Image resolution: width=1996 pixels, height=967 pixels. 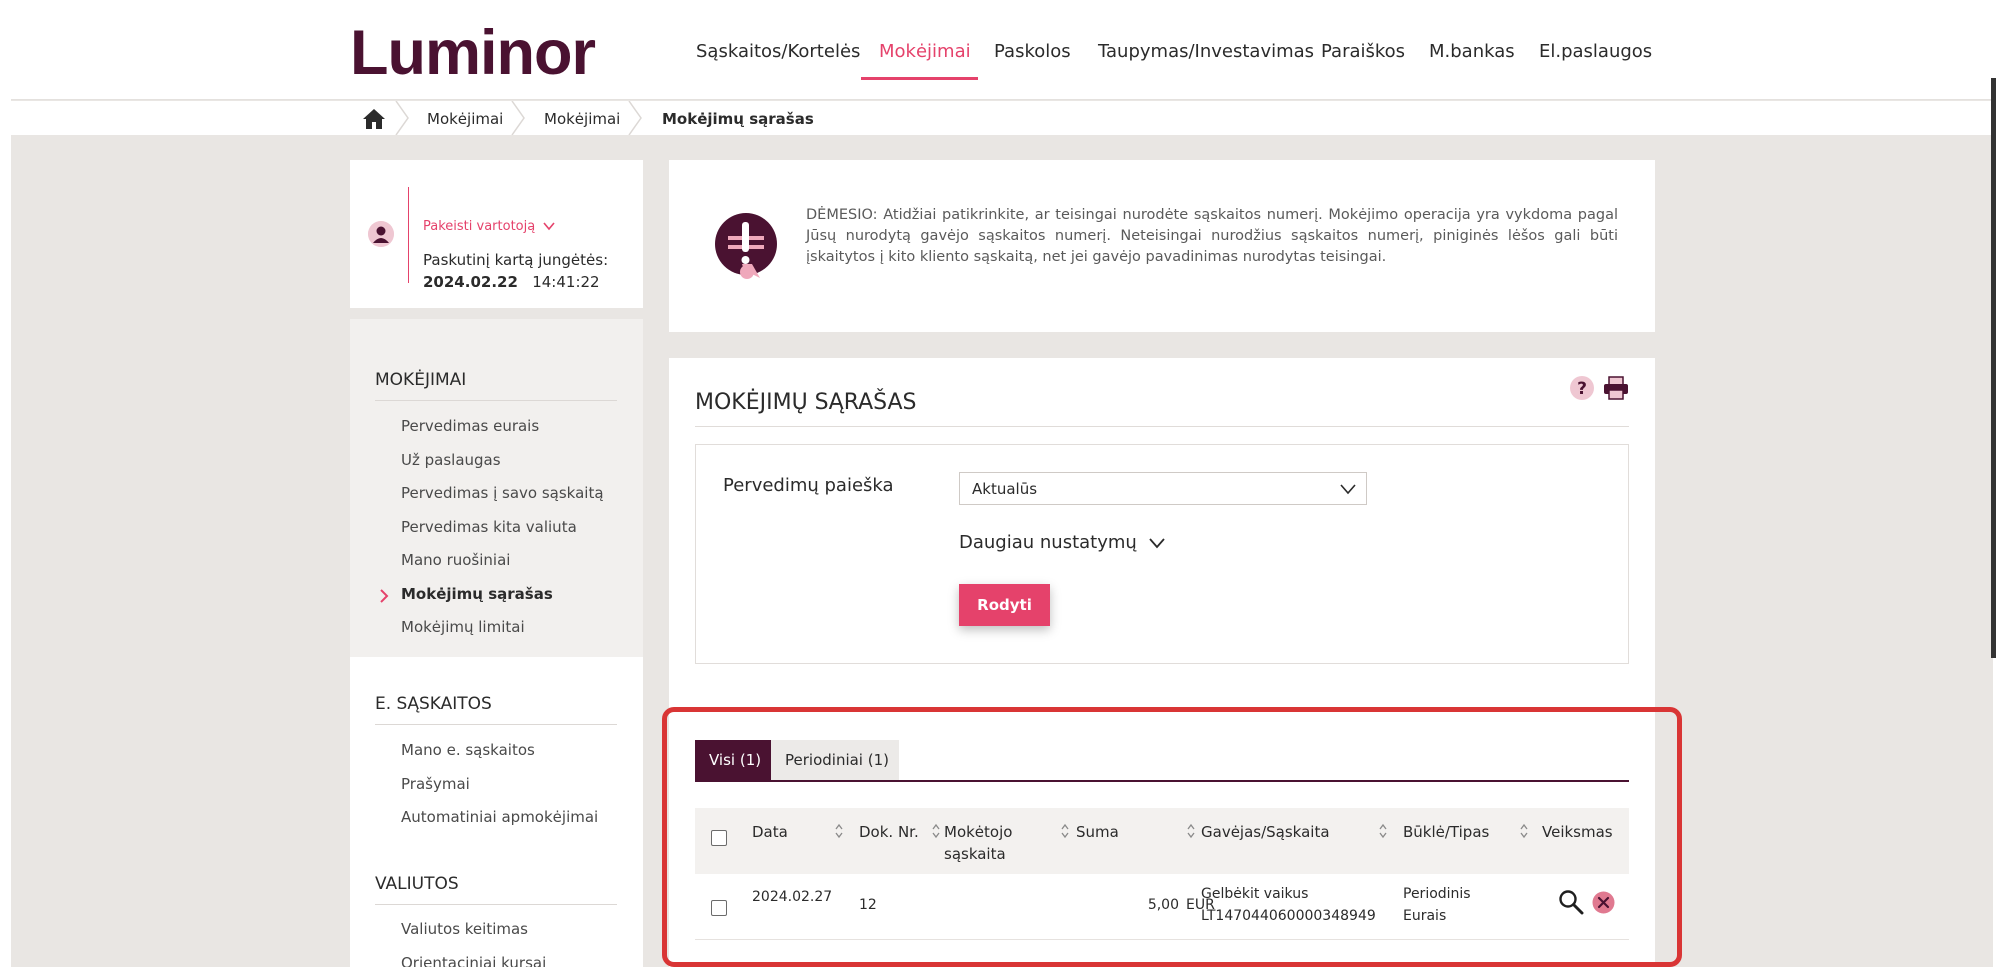 What do you see at coordinates (1993, 368) in the screenshot?
I see `scrollbar` at bounding box center [1993, 368].